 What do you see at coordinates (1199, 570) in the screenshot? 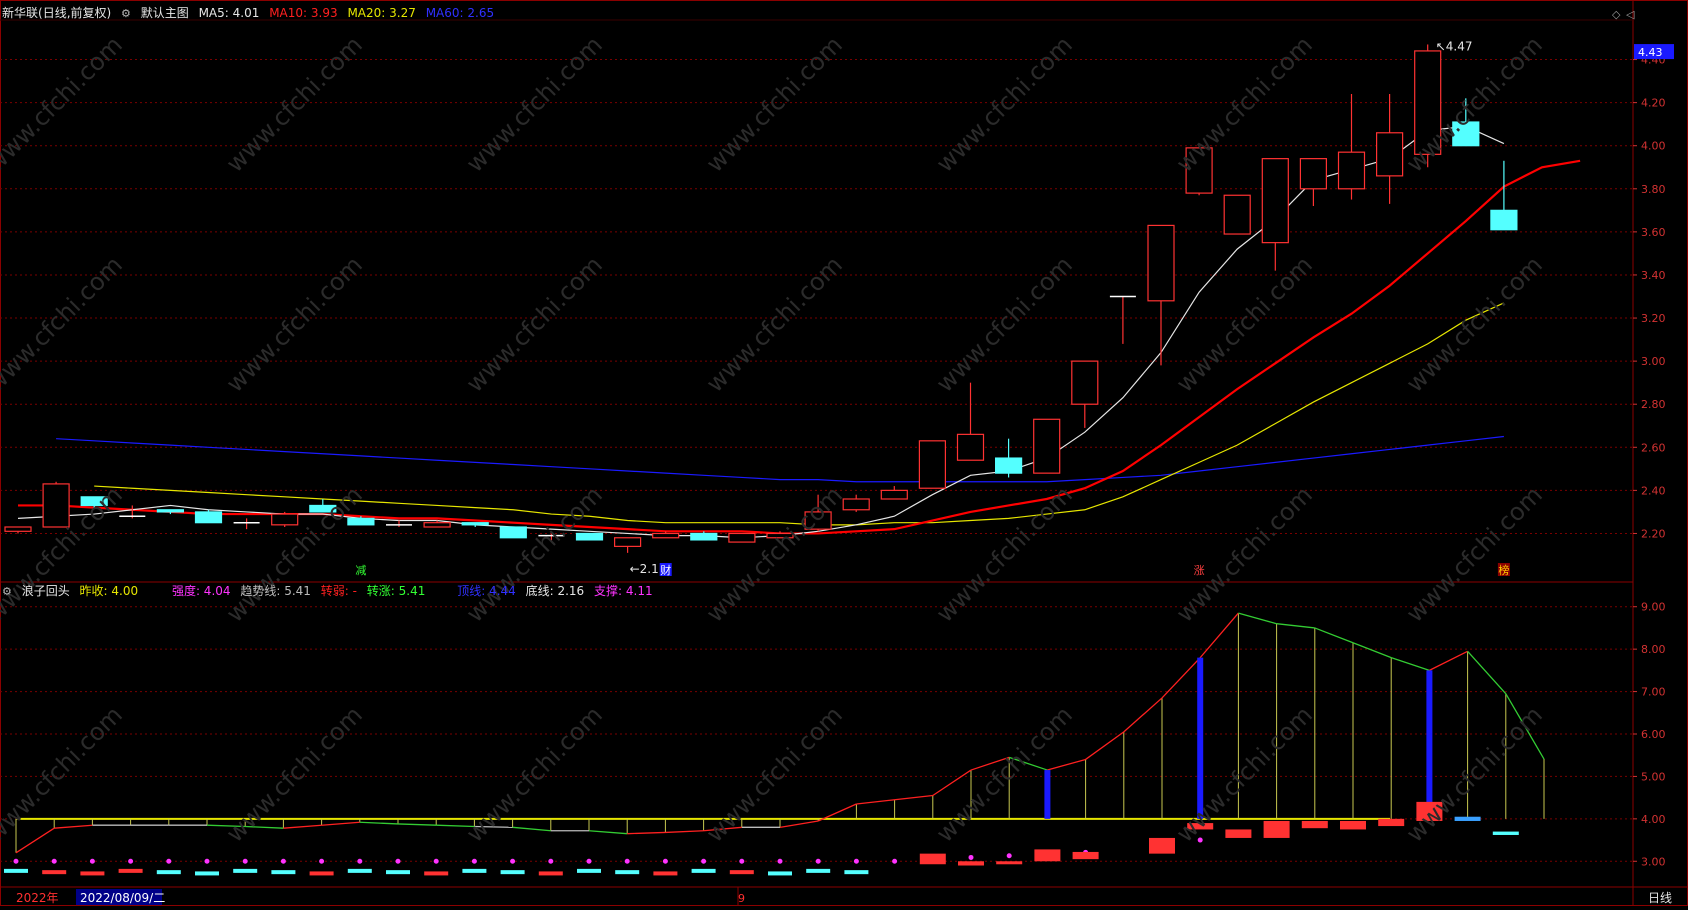
I see `event-marker: 涨` at bounding box center [1199, 570].